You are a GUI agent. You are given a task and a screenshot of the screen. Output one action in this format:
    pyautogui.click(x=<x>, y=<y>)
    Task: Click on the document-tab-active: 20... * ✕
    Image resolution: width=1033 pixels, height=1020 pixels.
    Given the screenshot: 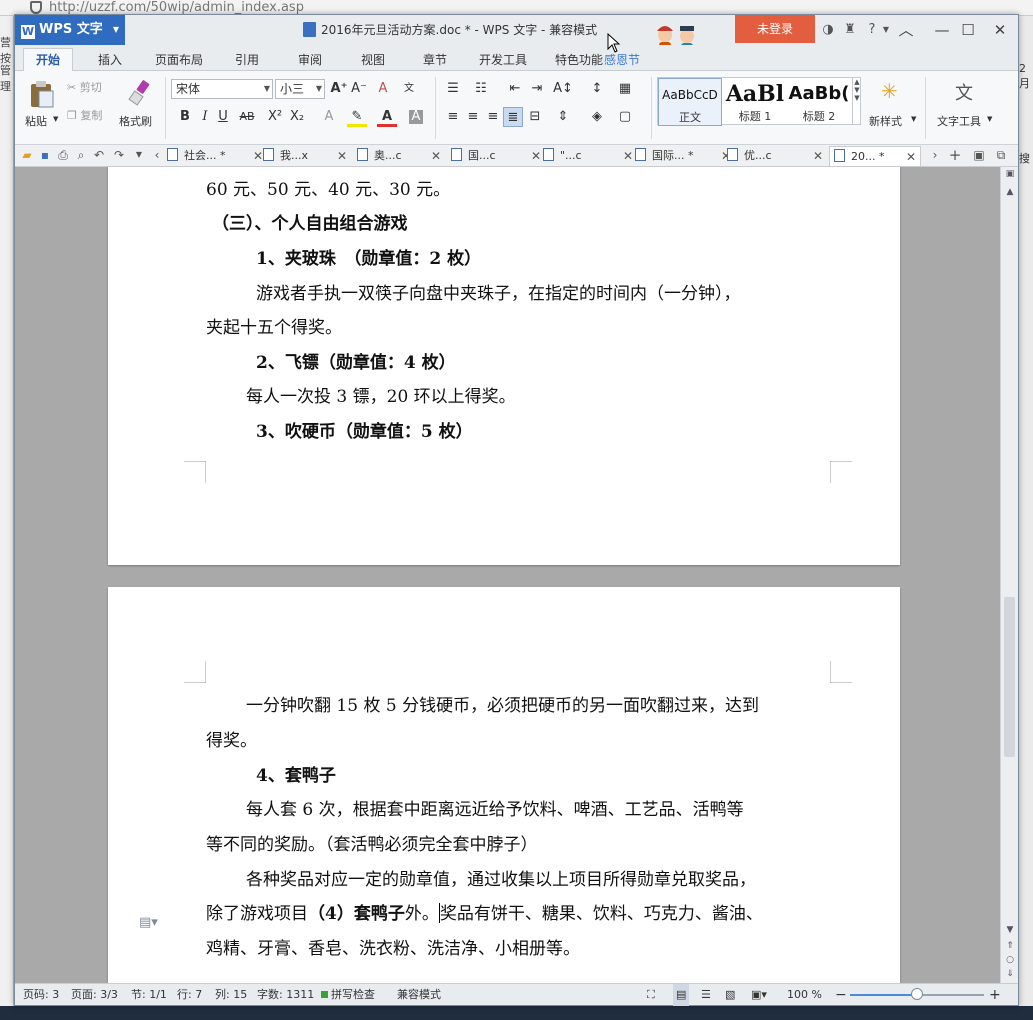 What is the action you would take?
    pyautogui.click(x=875, y=156)
    